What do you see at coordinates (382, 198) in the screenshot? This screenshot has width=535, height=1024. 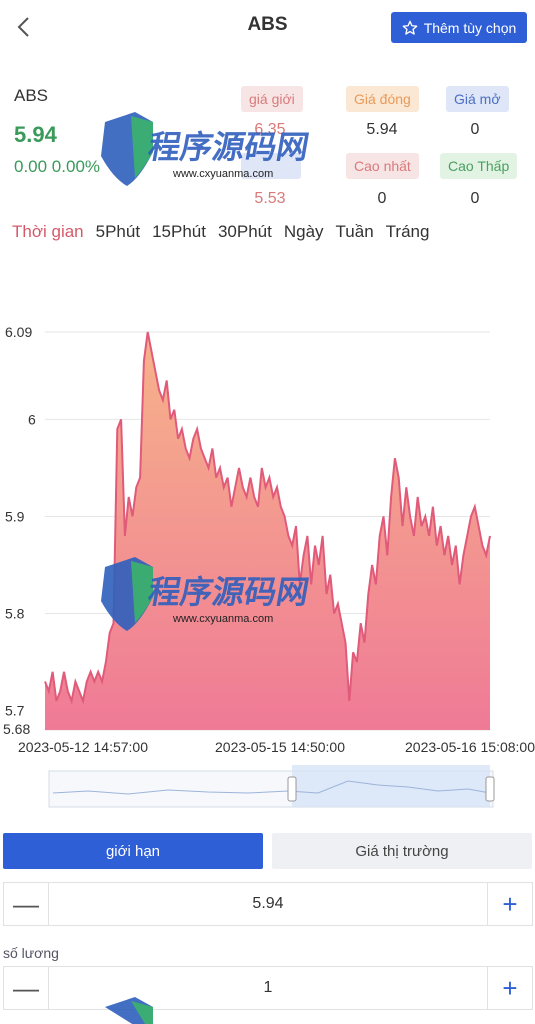 I see `stat-value-high: 0` at bounding box center [382, 198].